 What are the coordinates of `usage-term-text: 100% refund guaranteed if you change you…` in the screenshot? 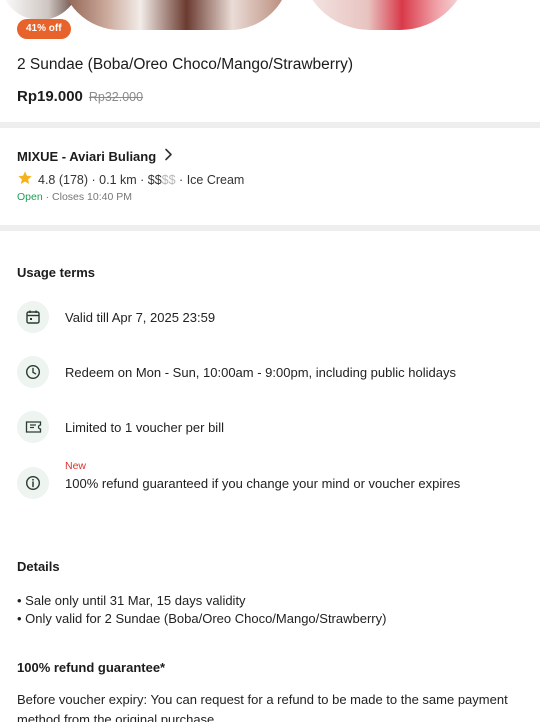 It's located at (263, 483).